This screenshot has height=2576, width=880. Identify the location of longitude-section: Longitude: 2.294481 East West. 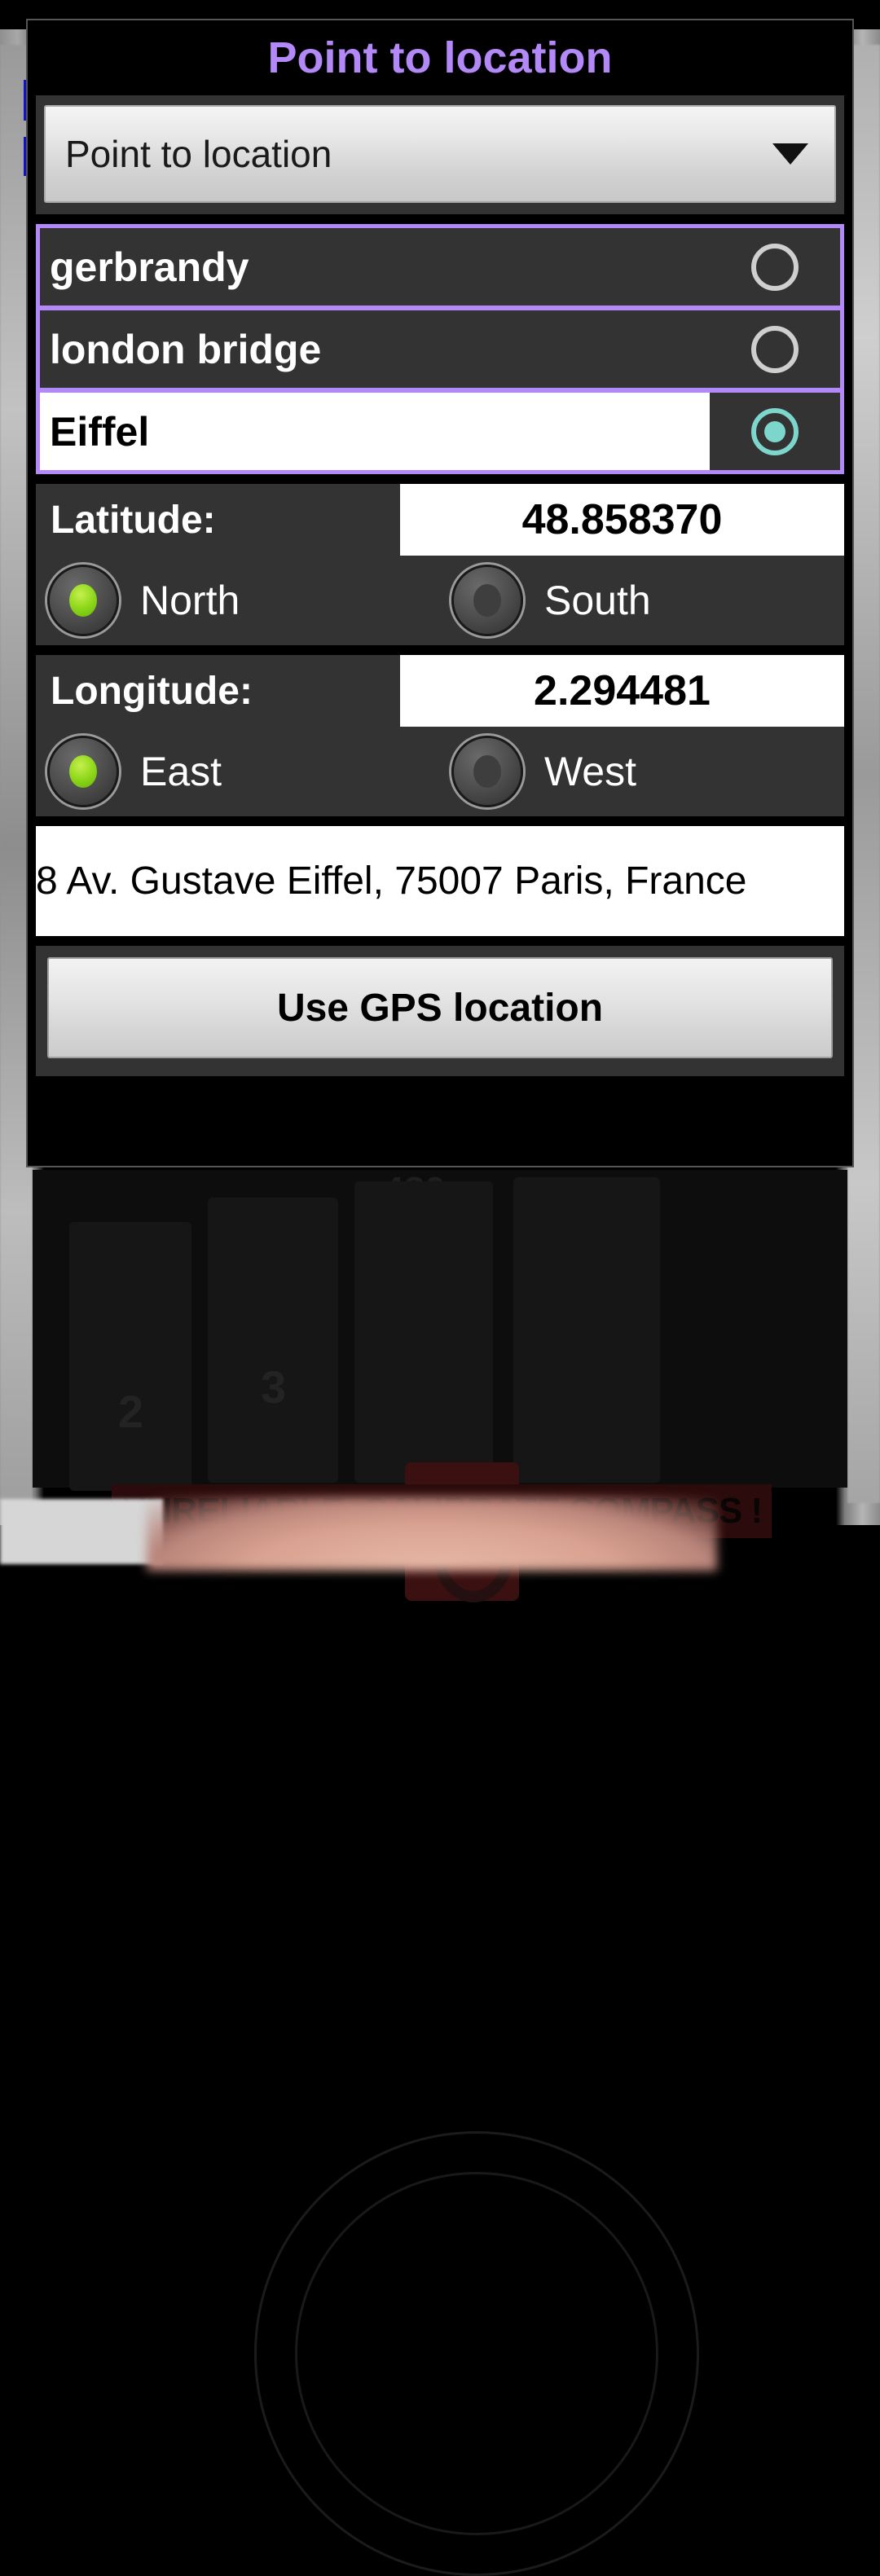
(440, 735).